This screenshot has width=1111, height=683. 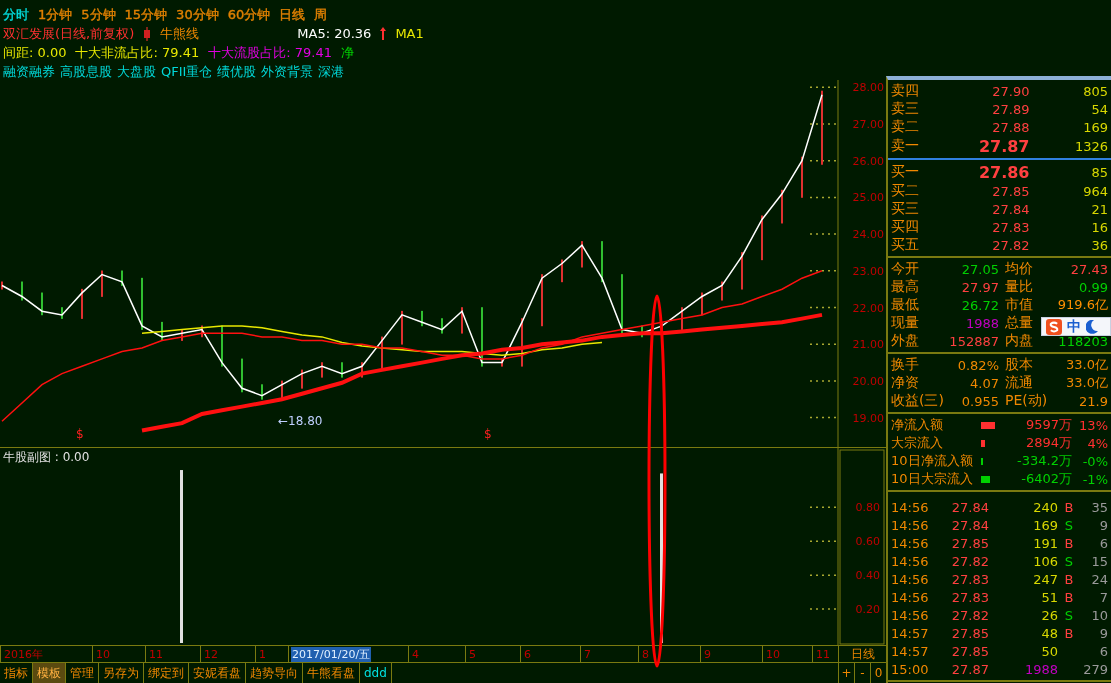 I want to click on concept-tag: QFII重仓, so click(x=187, y=71).